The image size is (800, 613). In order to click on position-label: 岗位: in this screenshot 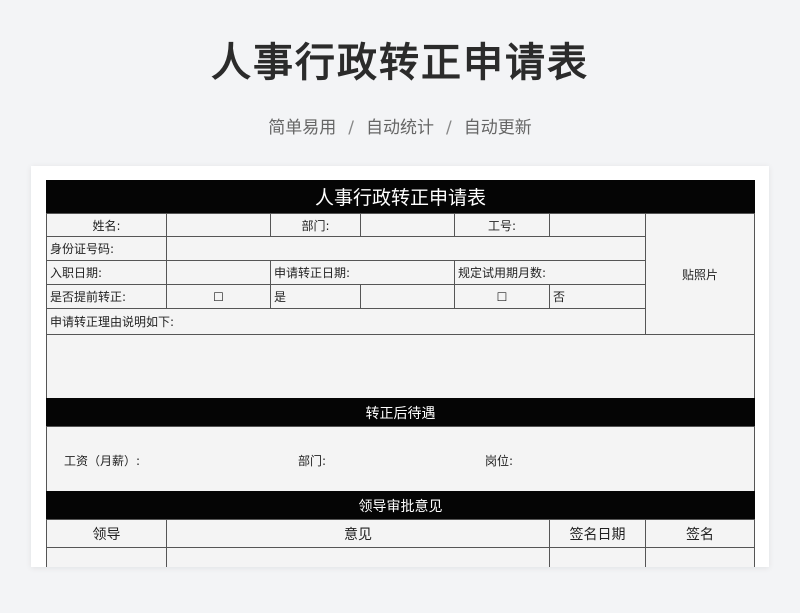, I will do `click(522, 460)`.